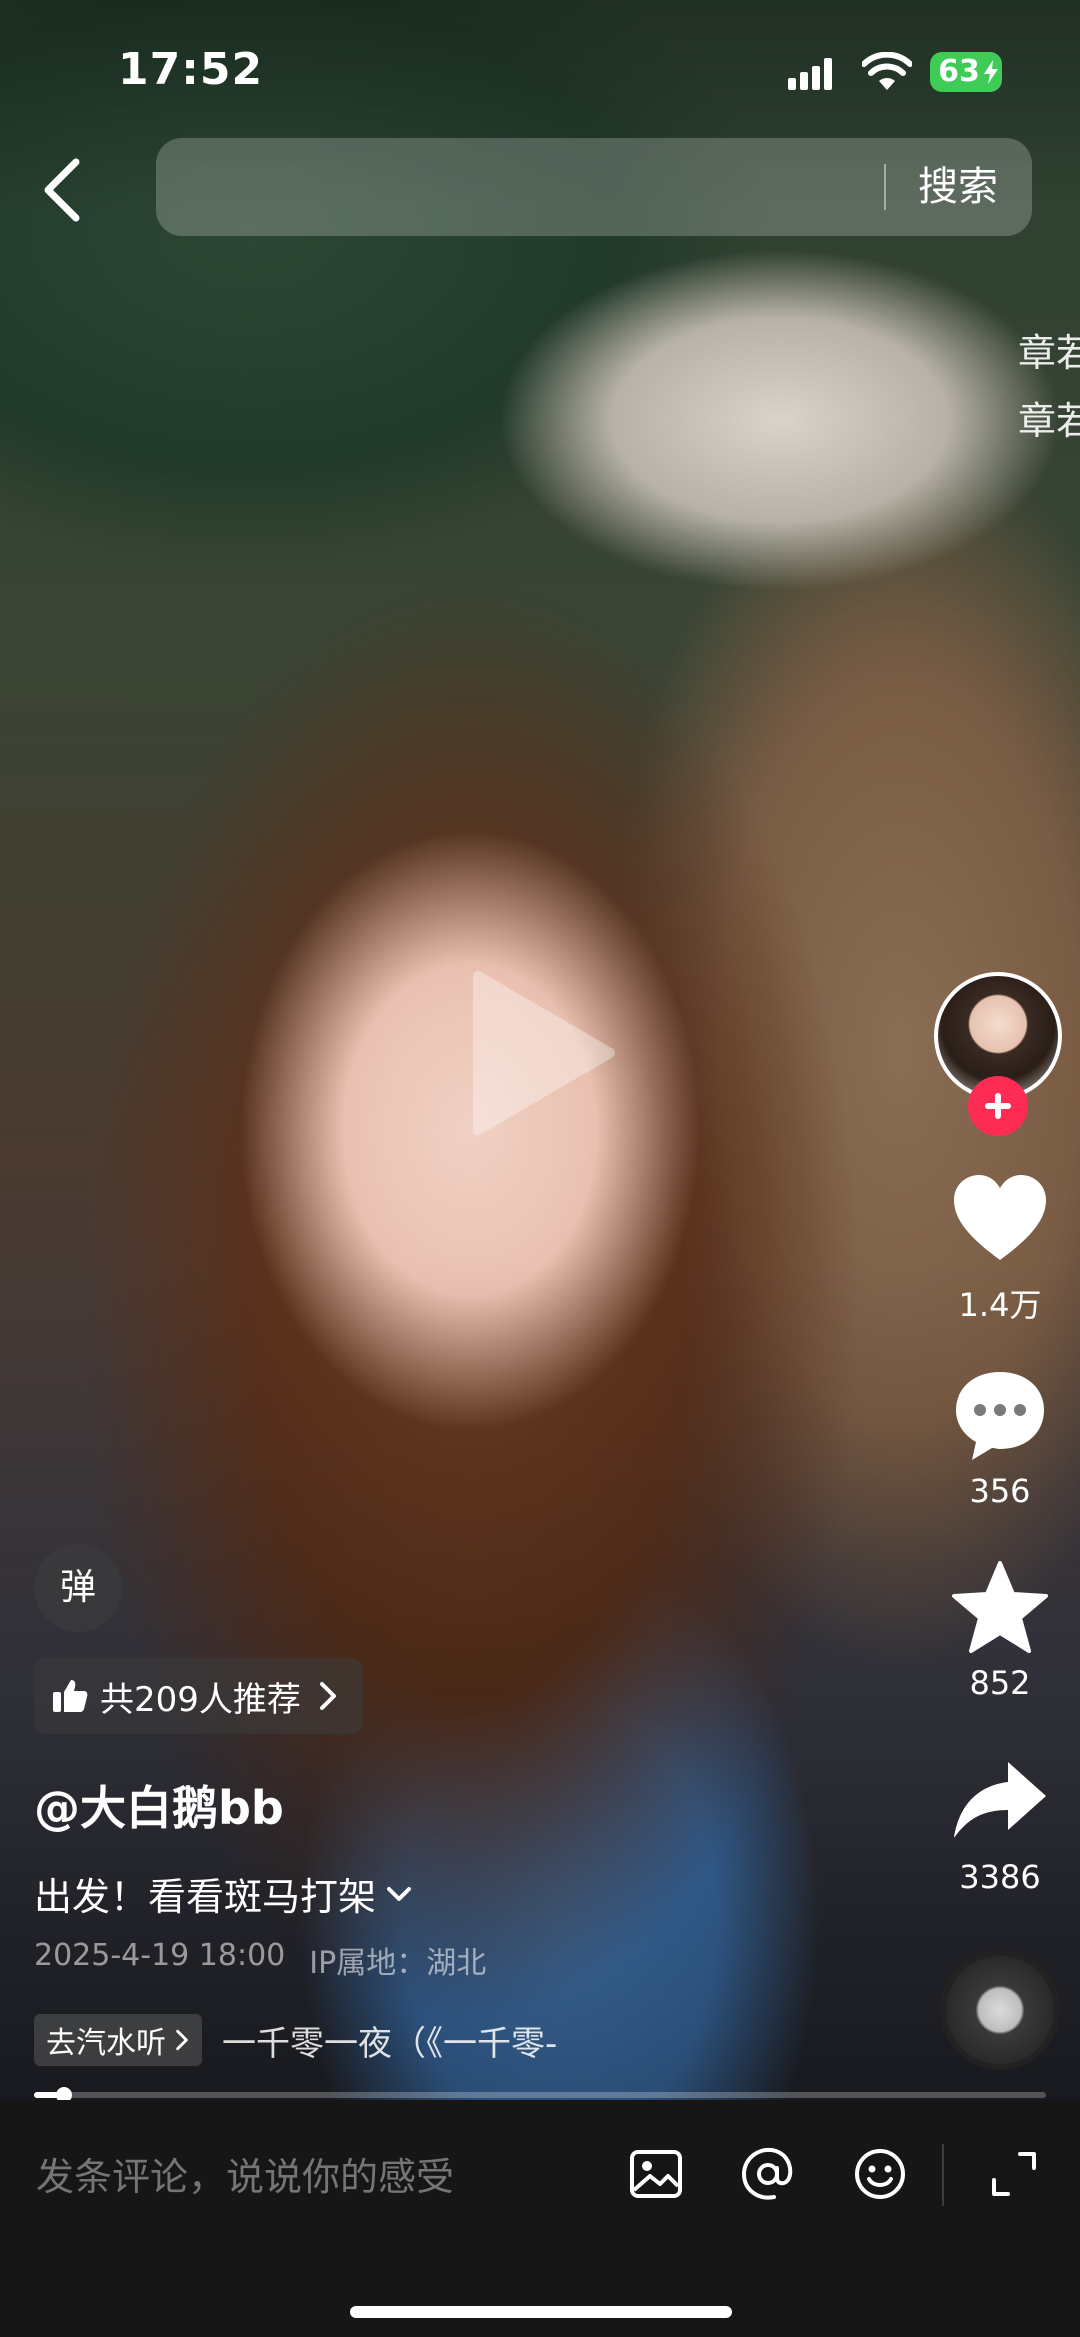 The width and height of the screenshot is (1080, 2337). What do you see at coordinates (70, 1696) in the screenshot?
I see `thumbs-up-icon` at bounding box center [70, 1696].